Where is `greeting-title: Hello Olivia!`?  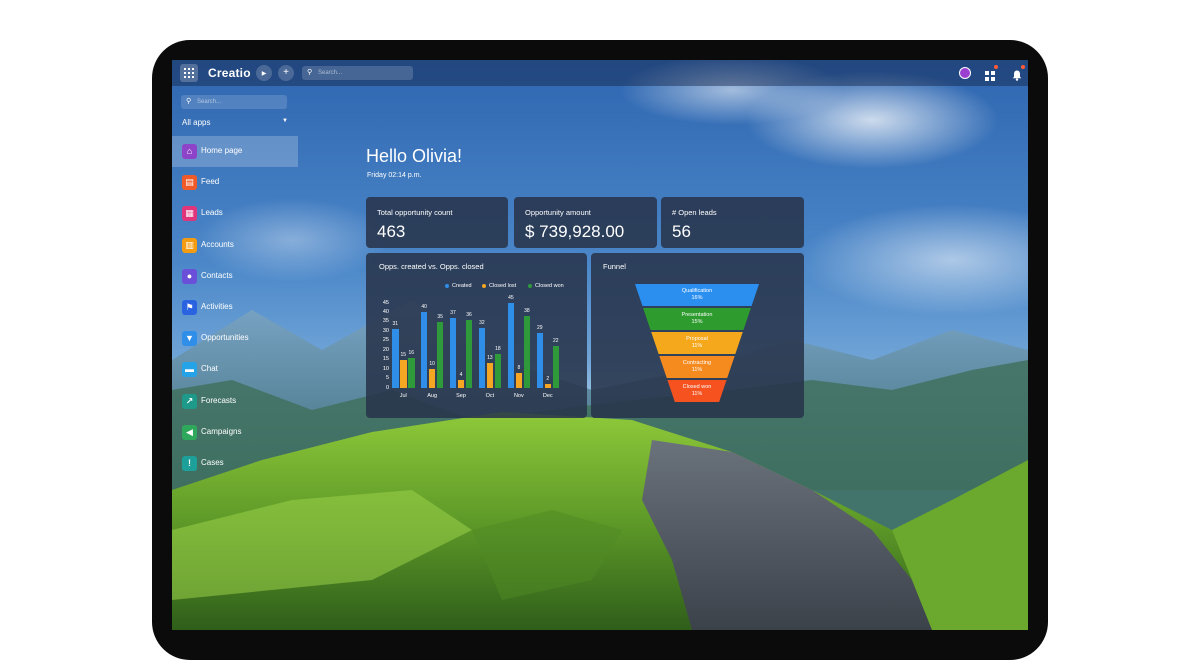
greeting-title: Hello Olivia! is located at coordinates (414, 156).